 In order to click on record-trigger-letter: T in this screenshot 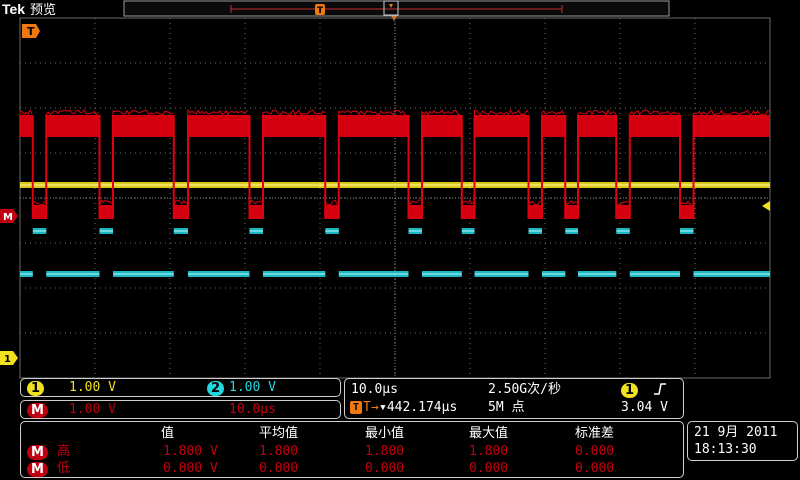, I will do `click(320, 11)`.